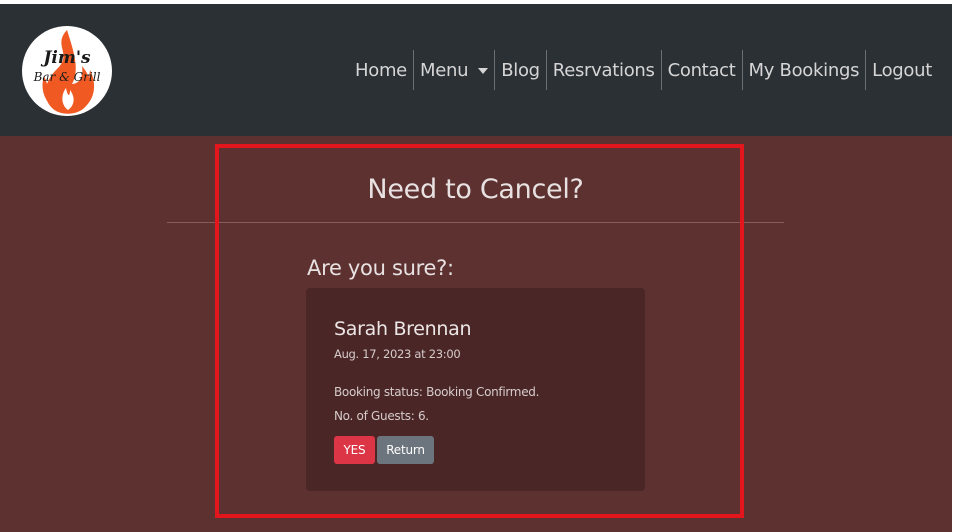 The height and width of the screenshot is (532, 957). I want to click on brand-tagline: Bar & Grill, so click(67, 77).